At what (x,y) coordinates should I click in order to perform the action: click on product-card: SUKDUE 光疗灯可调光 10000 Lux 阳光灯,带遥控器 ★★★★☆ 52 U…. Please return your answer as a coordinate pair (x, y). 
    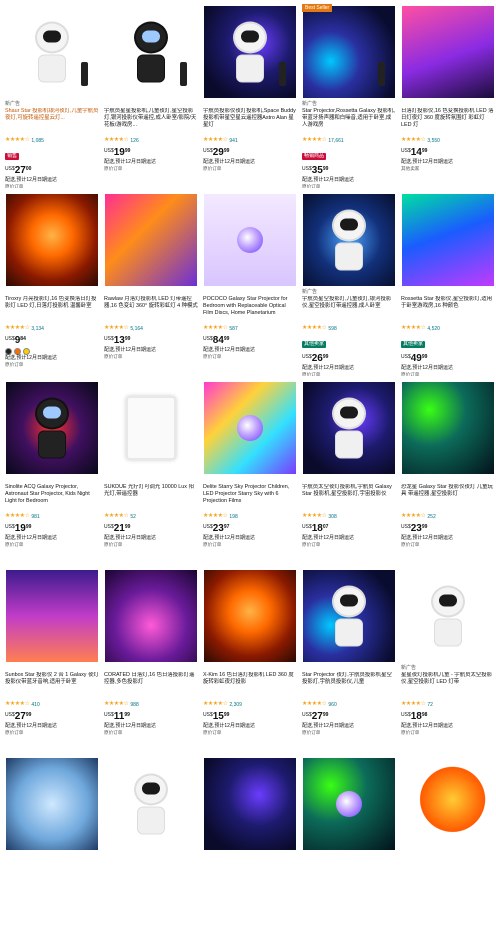
    Looking at the image, I should click on (150, 472).